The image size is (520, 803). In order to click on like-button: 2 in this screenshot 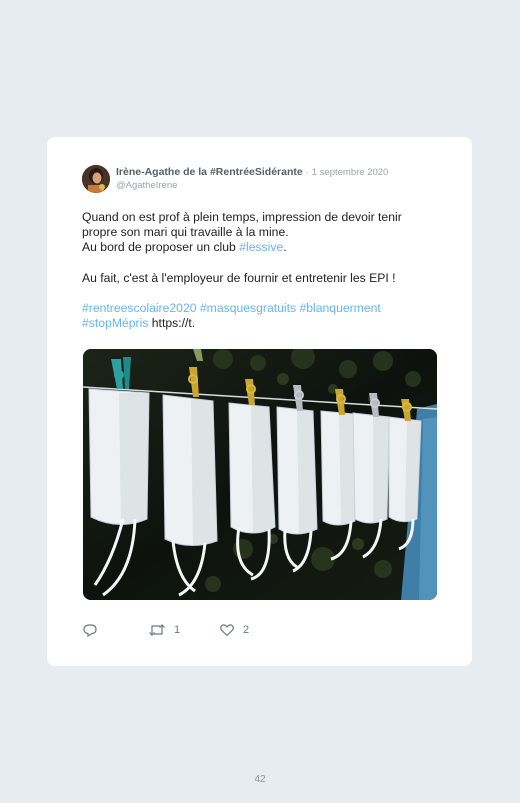, I will do `click(234, 630)`.